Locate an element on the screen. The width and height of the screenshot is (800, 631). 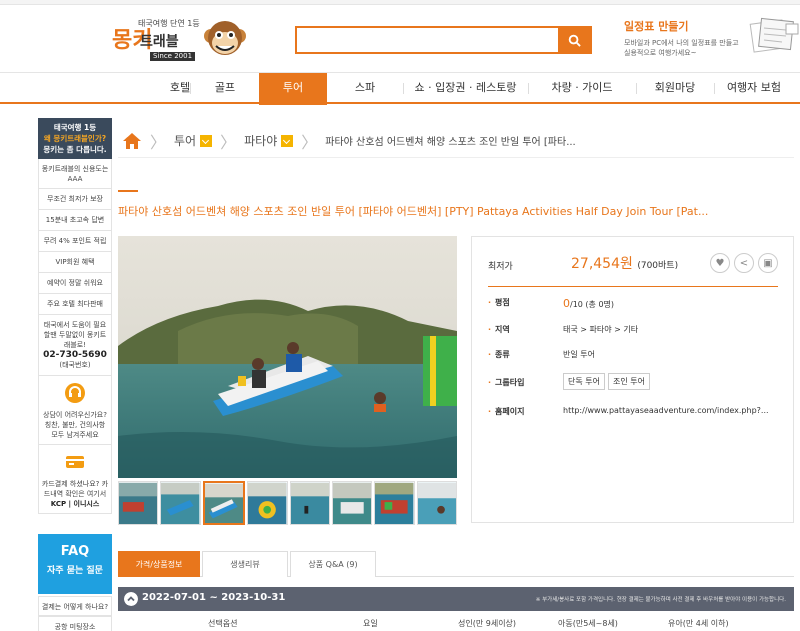
thumbnail-selected is located at coordinates (224, 503).